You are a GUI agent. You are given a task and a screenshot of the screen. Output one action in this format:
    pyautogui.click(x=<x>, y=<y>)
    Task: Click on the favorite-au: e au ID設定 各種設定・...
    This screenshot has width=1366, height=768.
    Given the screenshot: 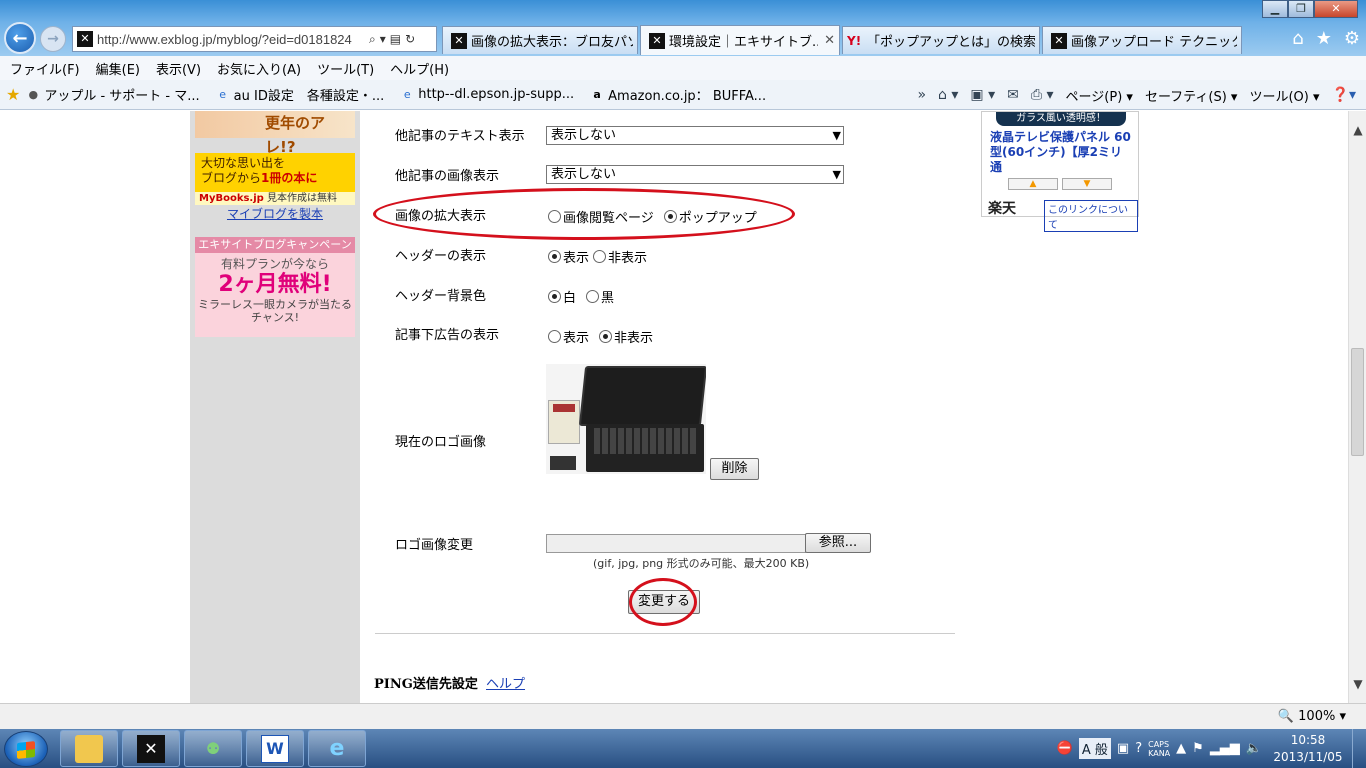 What is the action you would take?
    pyautogui.click(x=300, y=95)
    